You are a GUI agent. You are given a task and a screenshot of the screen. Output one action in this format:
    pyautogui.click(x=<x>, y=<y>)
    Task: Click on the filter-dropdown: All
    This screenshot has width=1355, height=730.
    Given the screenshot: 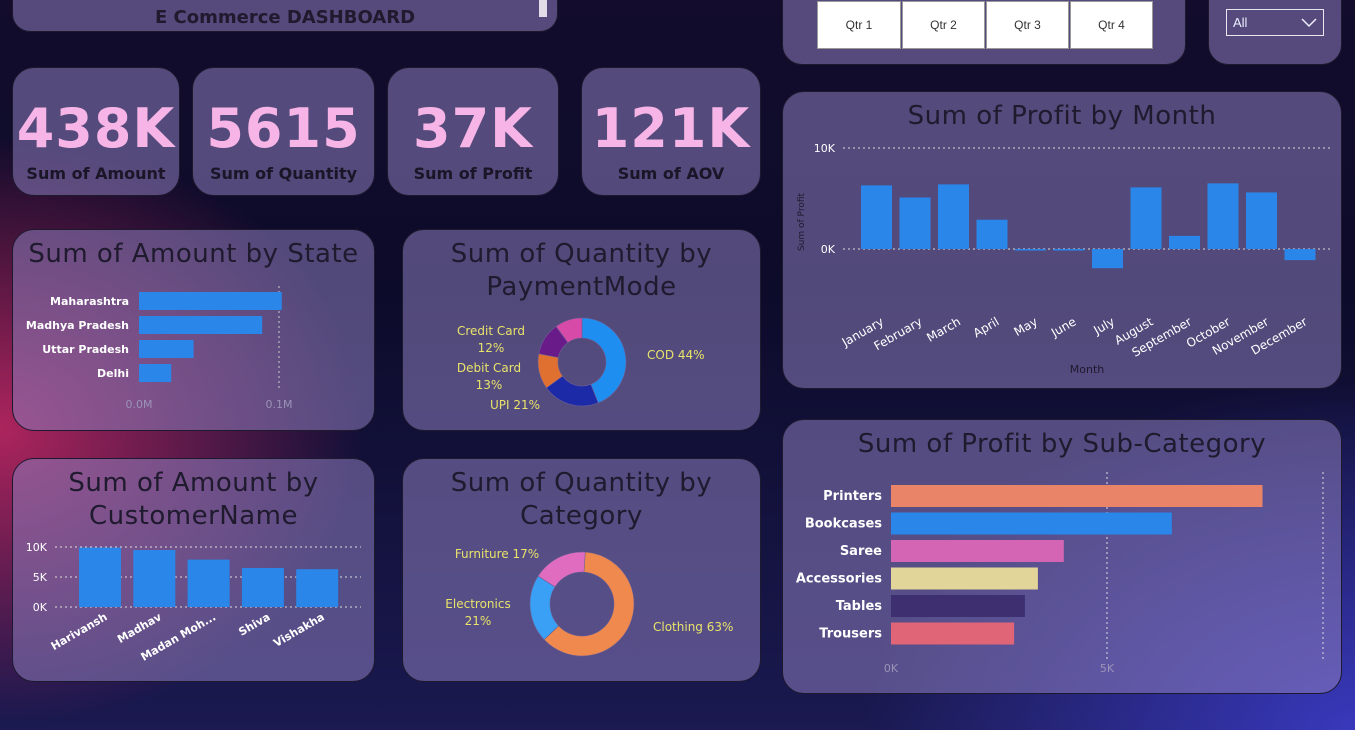 What is the action you would take?
    pyautogui.click(x=1275, y=22)
    